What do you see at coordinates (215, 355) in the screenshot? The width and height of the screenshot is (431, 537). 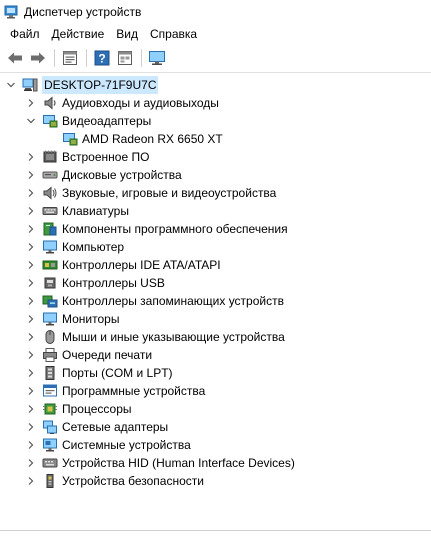 I see `tree-category: Очереди печати` at bounding box center [215, 355].